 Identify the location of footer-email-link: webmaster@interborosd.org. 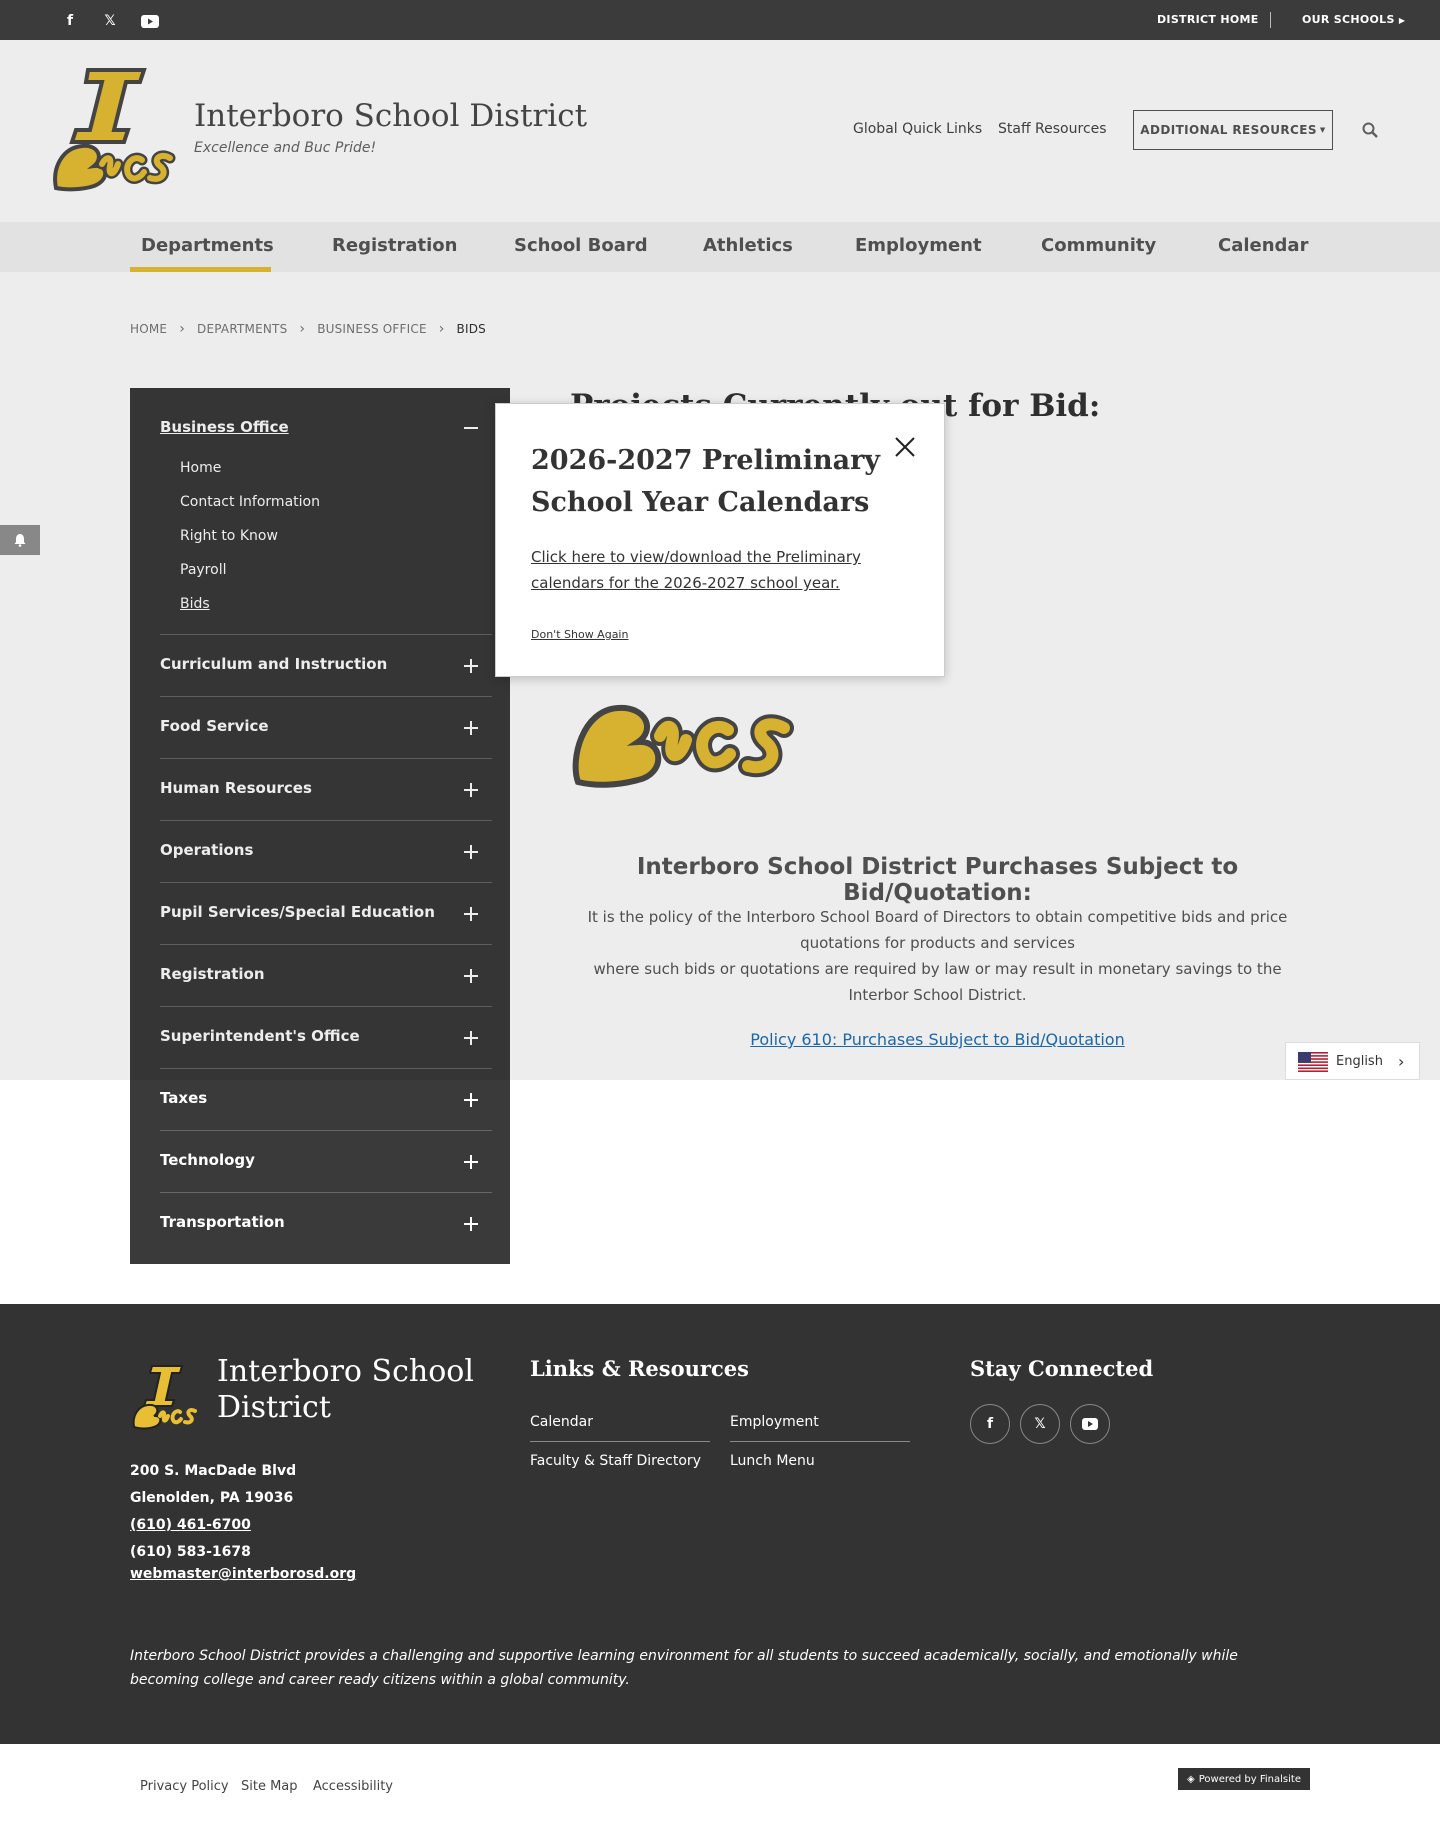
(243, 1574).